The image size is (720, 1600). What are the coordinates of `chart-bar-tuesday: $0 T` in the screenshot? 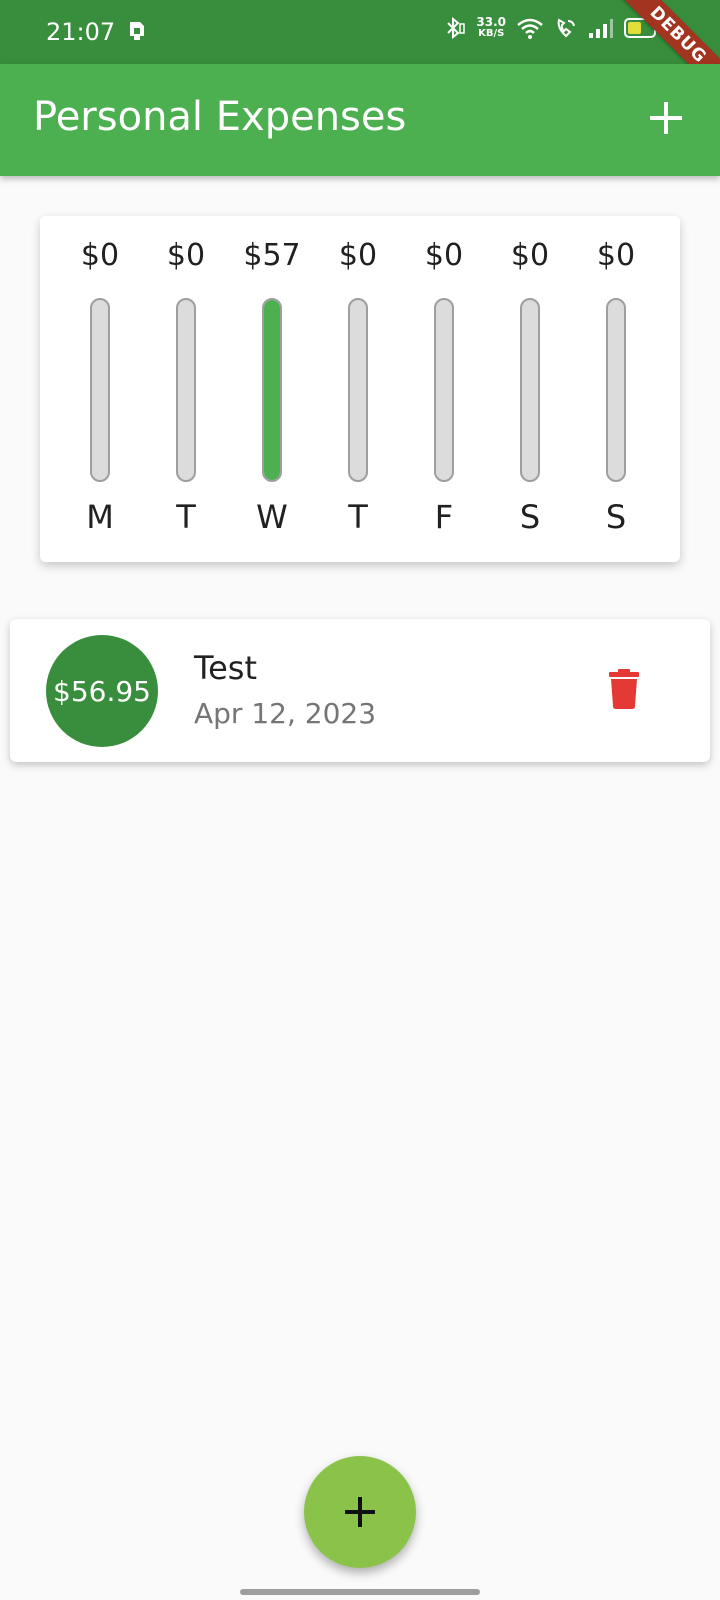 It's located at (186, 389).